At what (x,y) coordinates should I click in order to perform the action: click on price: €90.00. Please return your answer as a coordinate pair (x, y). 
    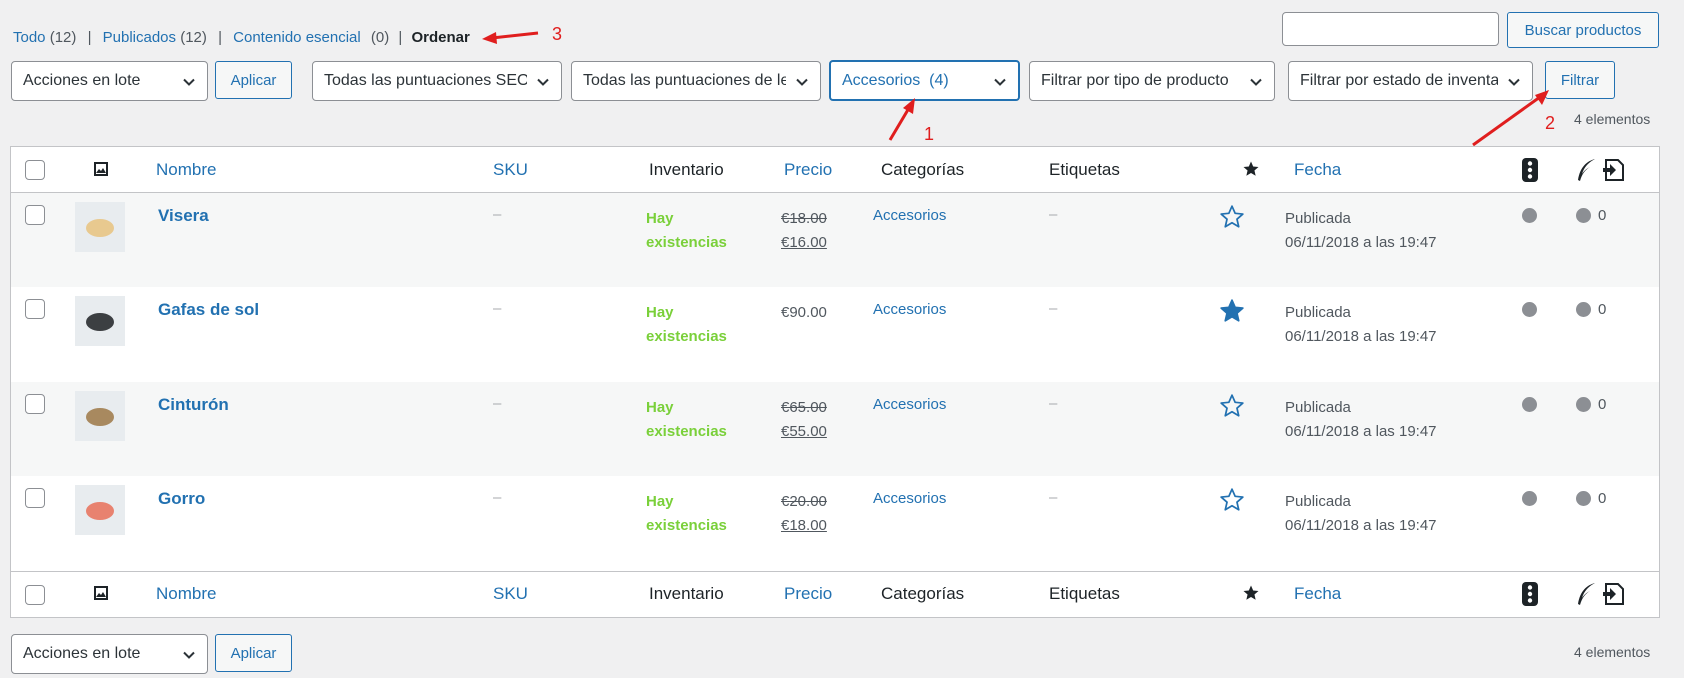
    Looking at the image, I should click on (804, 313).